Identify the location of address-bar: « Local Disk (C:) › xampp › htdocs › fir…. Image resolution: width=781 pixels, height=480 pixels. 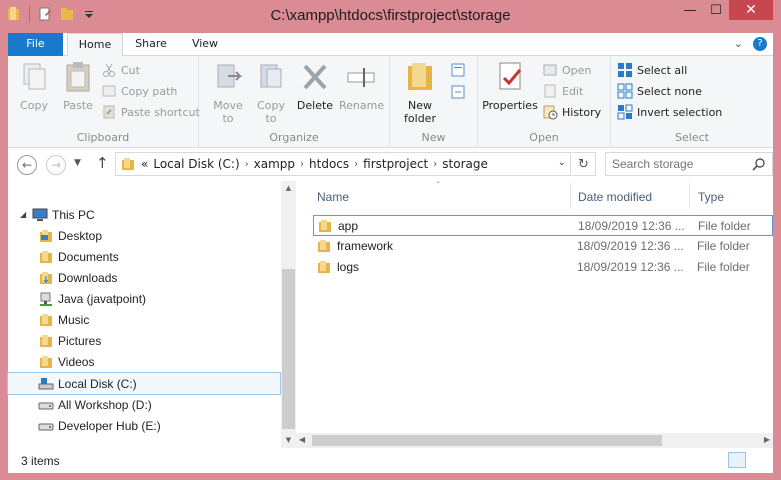
(343, 164).